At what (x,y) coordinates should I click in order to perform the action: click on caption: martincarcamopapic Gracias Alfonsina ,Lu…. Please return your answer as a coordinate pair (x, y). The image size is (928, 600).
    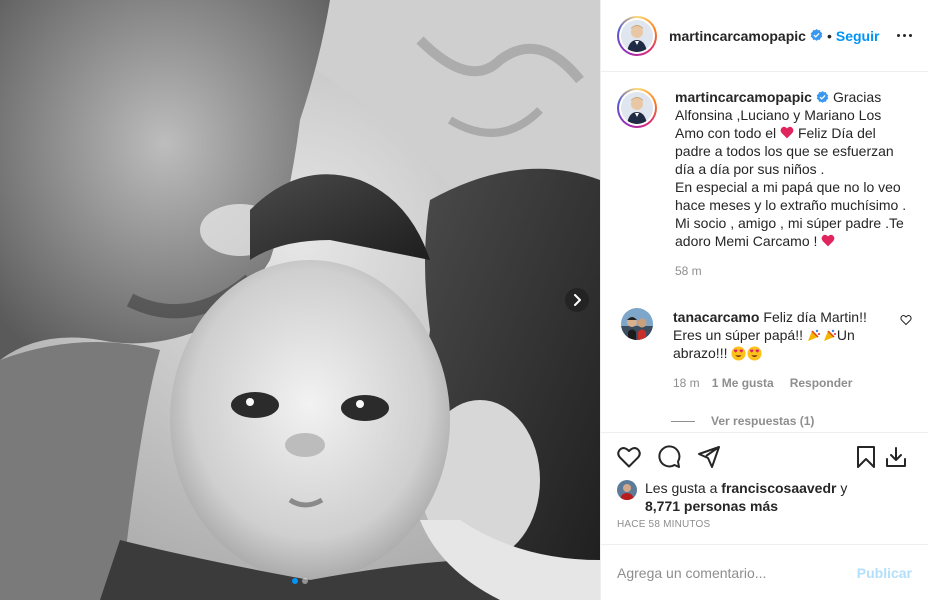
    Looking at the image, I should click on (764, 190).